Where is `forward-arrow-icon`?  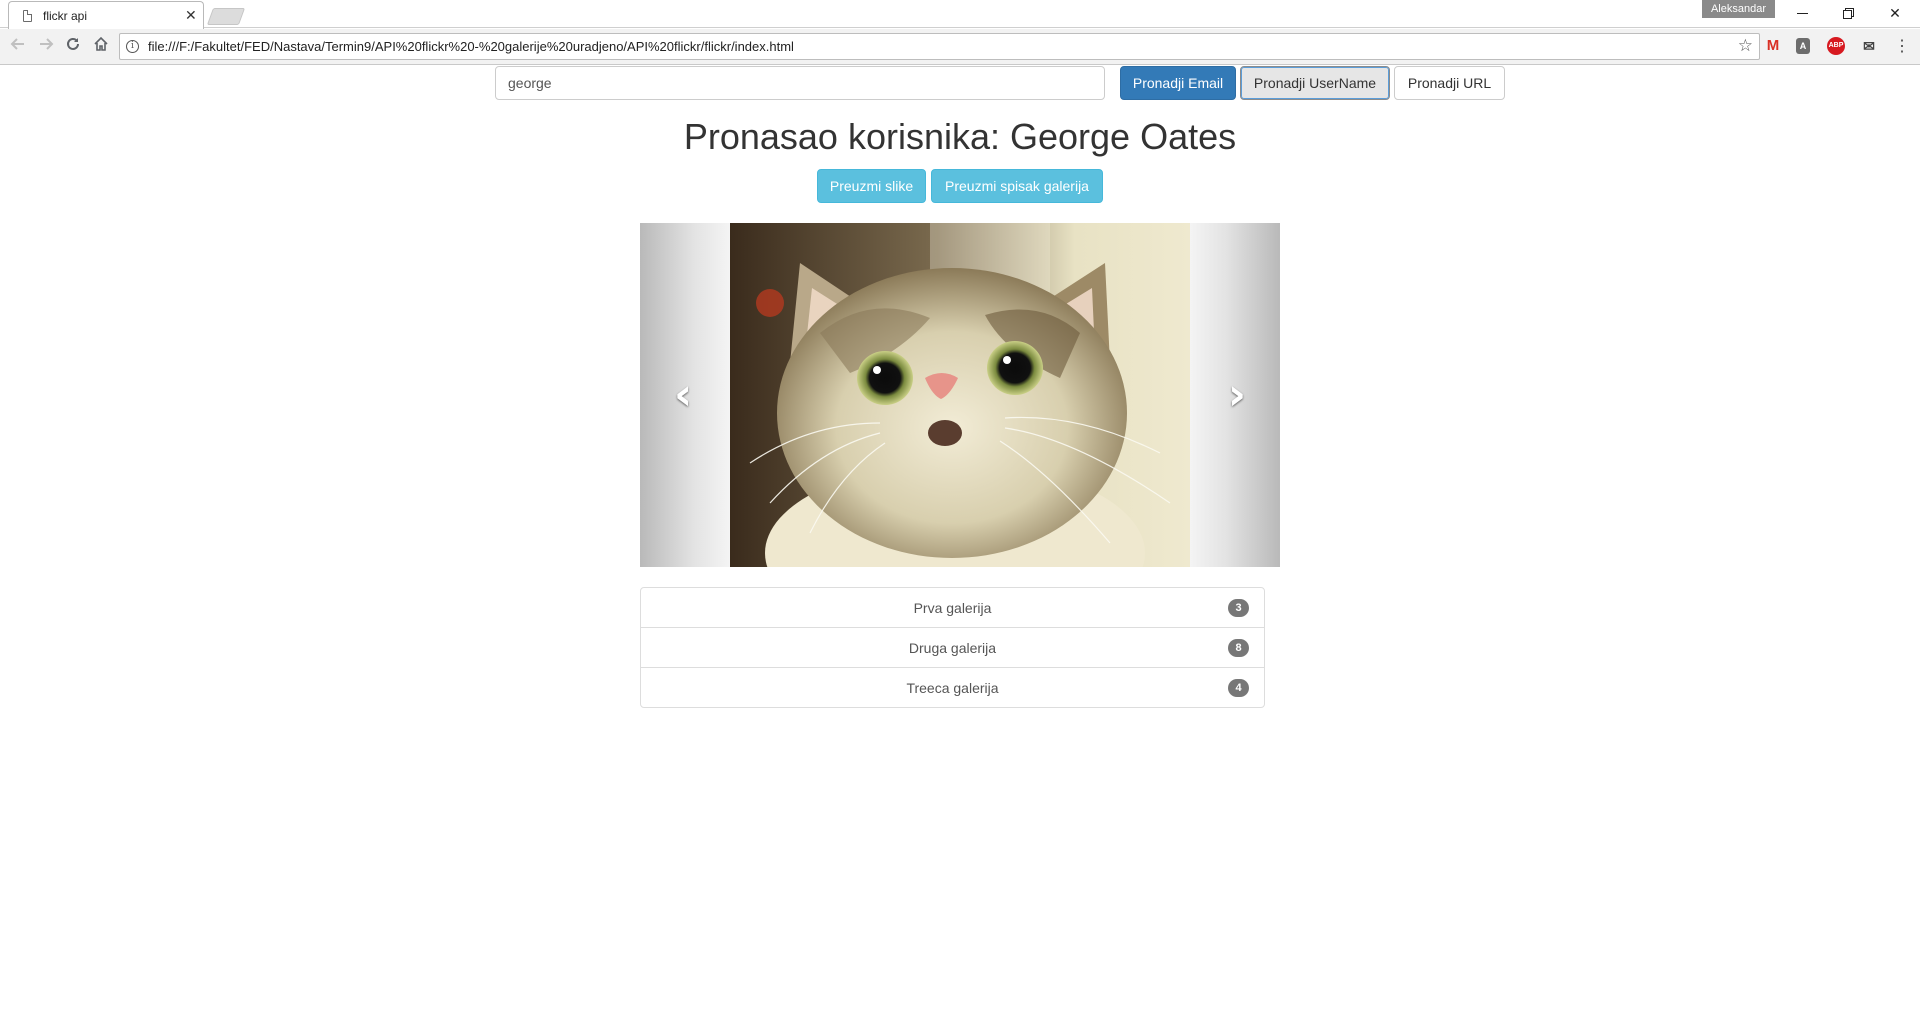
forward-arrow-icon is located at coordinates (46, 47).